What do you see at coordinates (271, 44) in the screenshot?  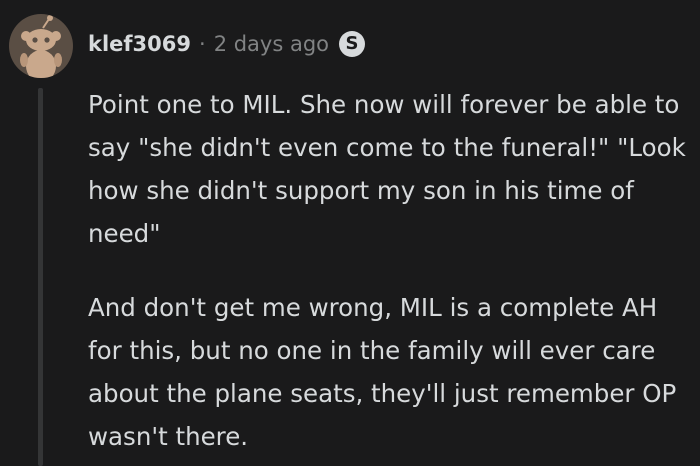 I see `comment-timestamp: 2 days ago` at bounding box center [271, 44].